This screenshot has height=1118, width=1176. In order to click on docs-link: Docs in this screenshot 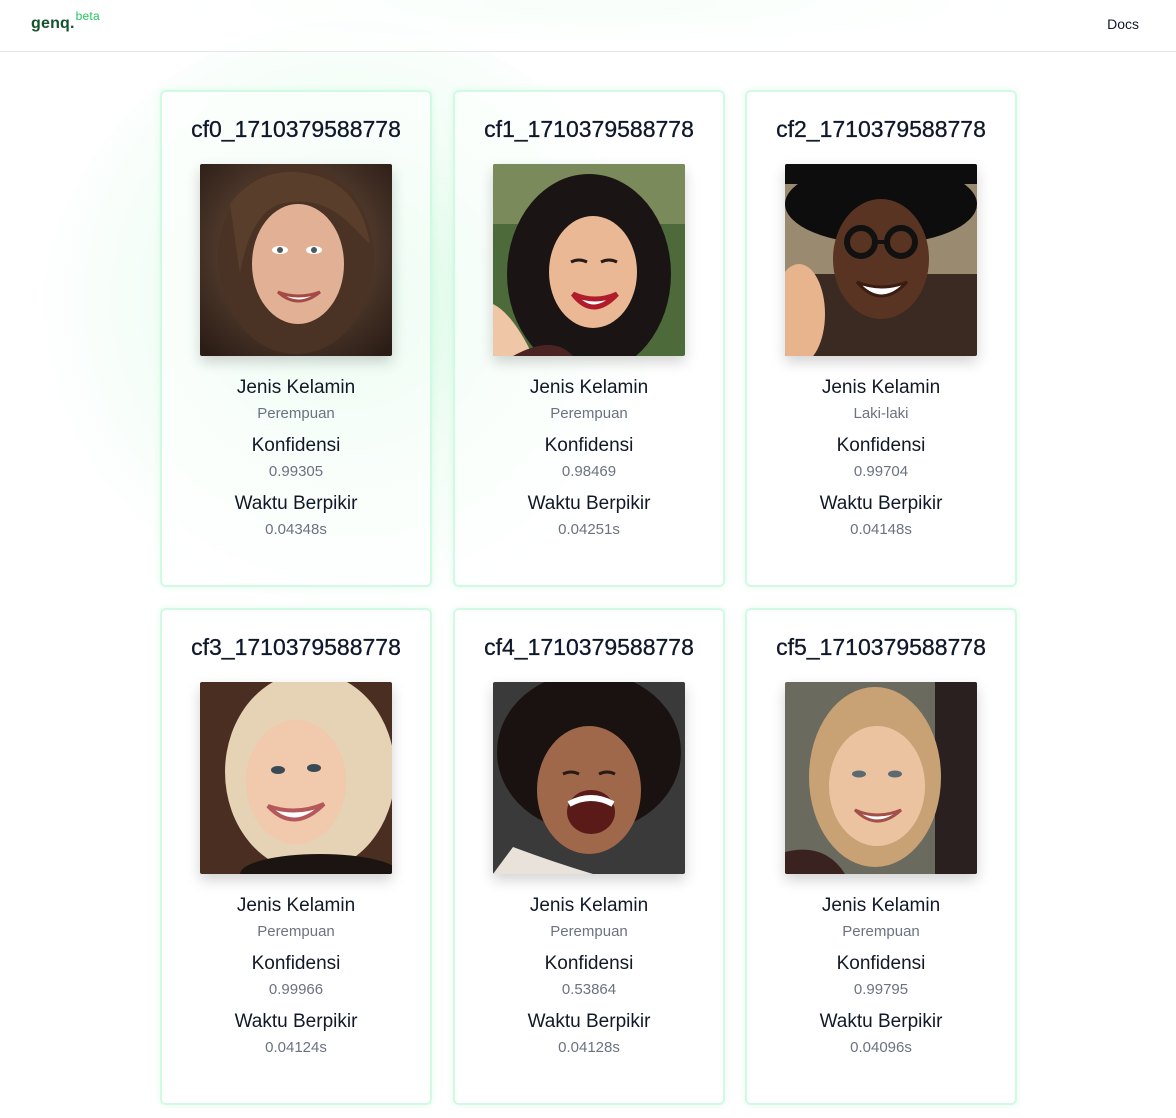, I will do `click(1123, 24)`.